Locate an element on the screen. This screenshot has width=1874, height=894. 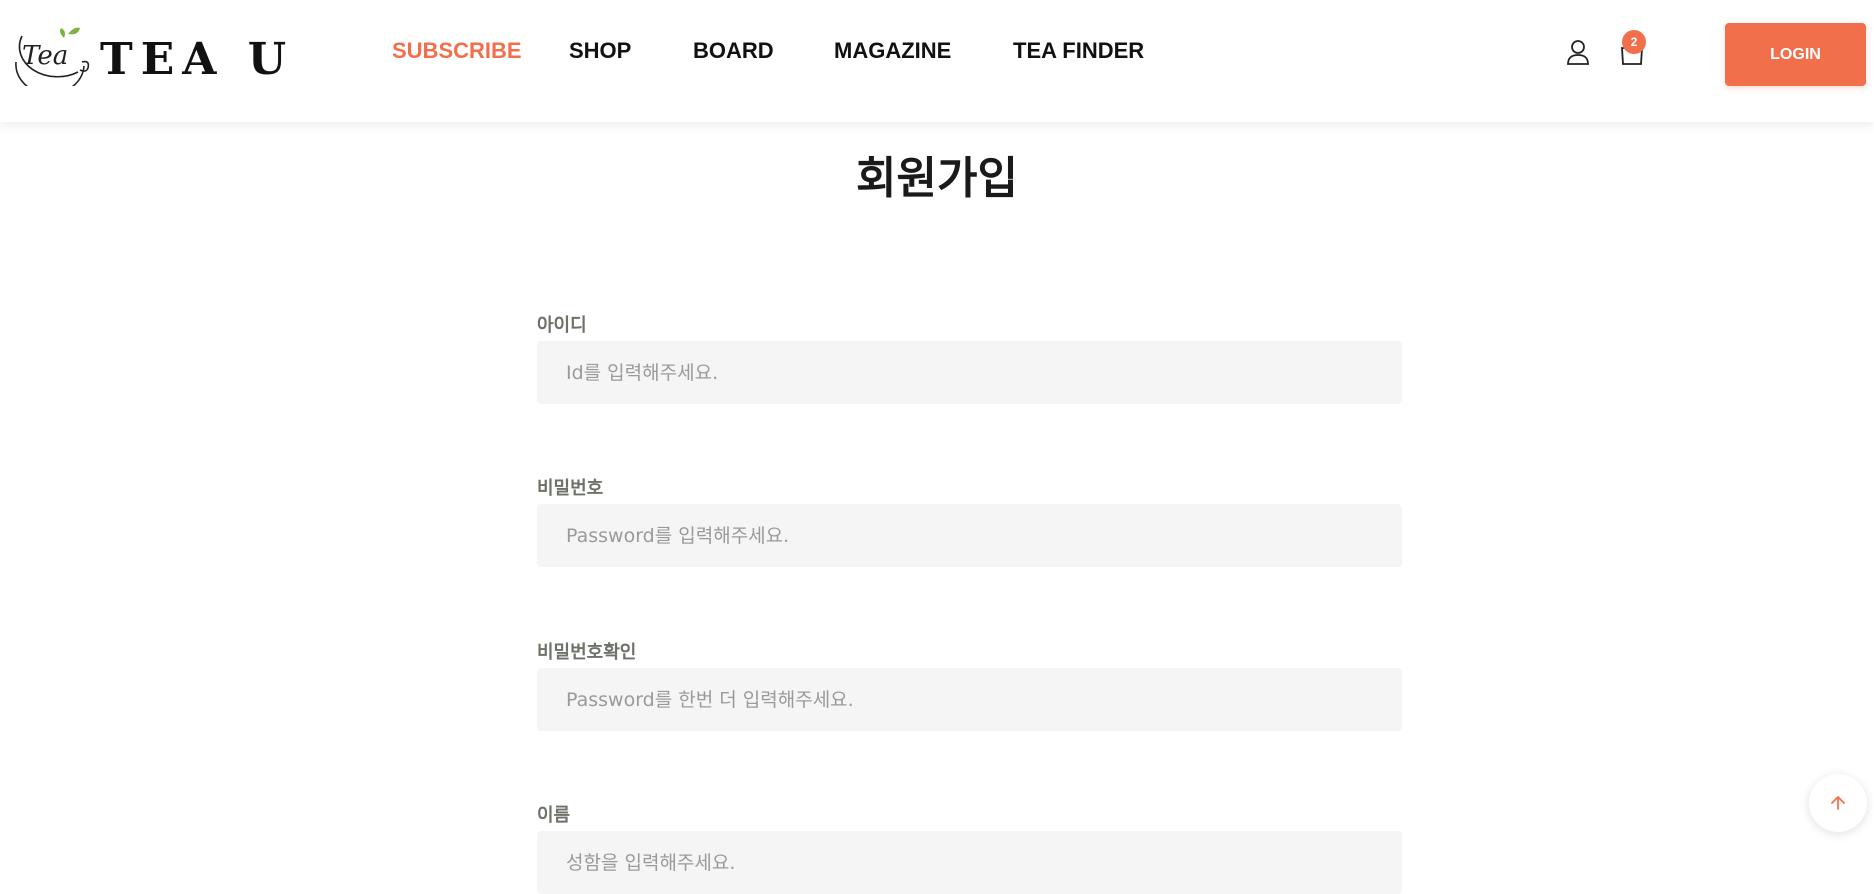
cart-count-badge: 2 is located at coordinates (1634, 42).